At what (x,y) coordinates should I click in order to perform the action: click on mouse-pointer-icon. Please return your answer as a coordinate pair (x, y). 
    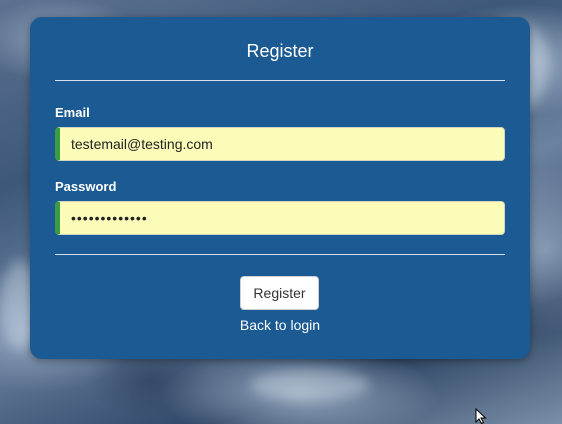
    Looking at the image, I should click on (481, 416).